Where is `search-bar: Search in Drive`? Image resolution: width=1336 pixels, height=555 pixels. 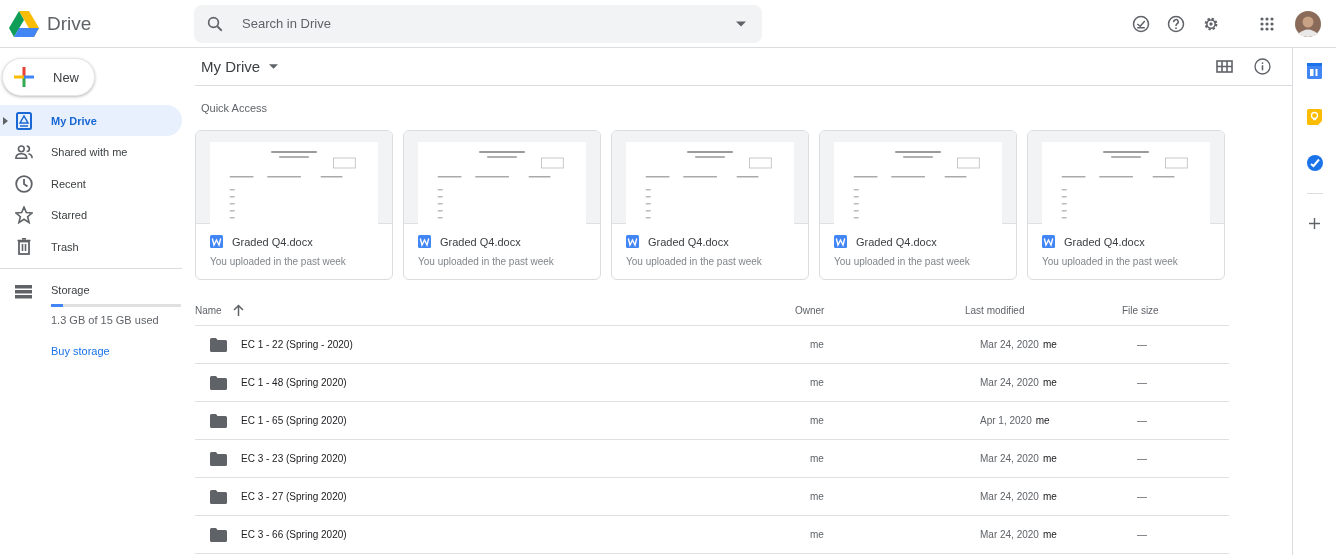
search-bar: Search in Drive is located at coordinates (478, 23).